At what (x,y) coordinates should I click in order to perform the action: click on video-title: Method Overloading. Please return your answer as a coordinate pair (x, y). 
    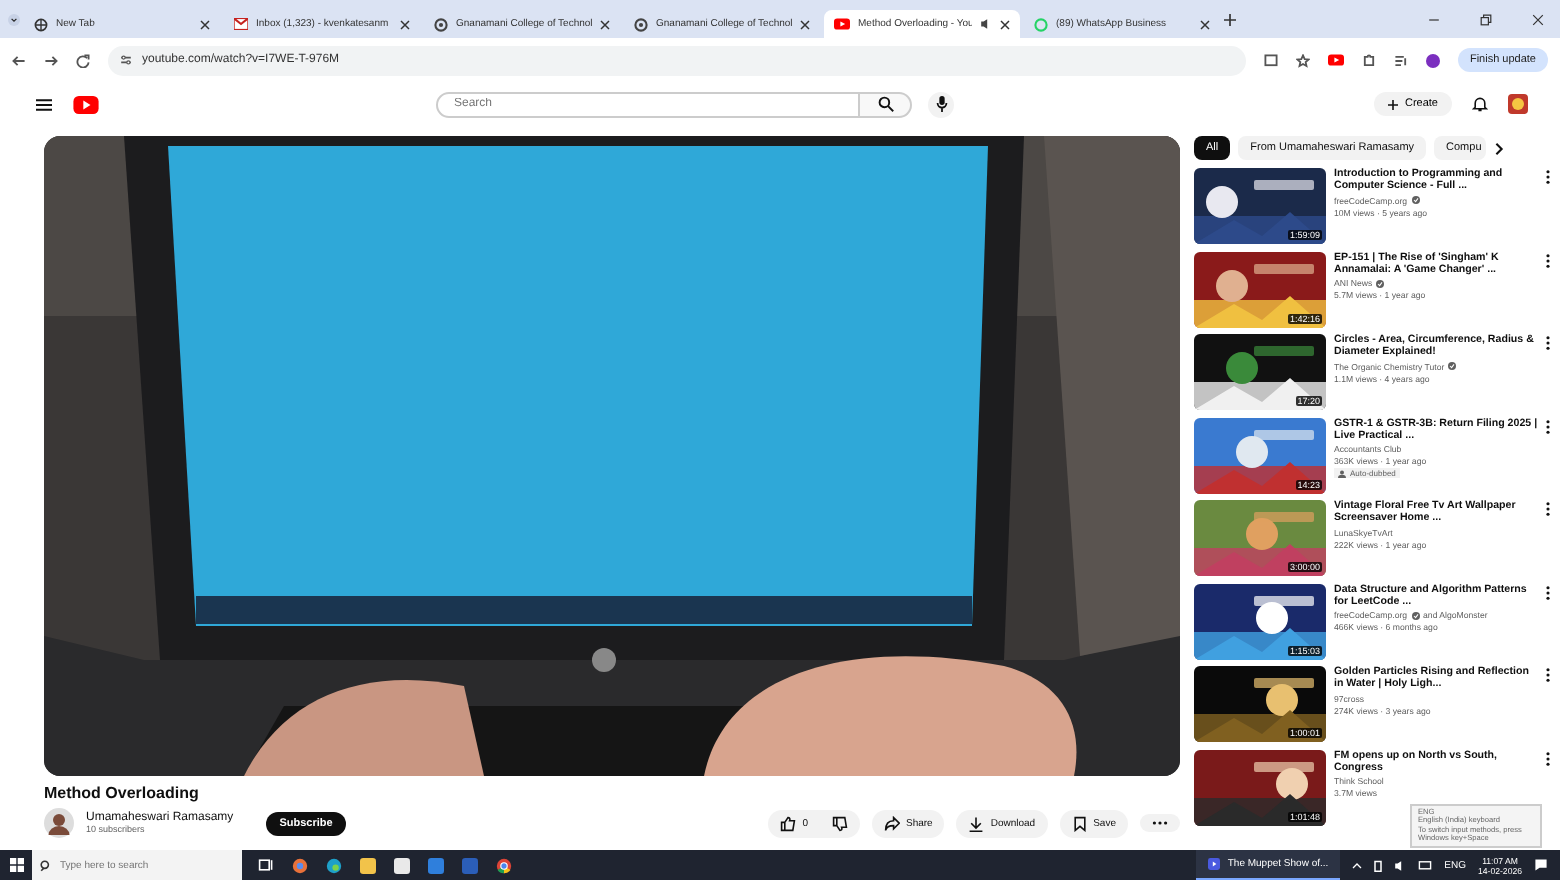
    Looking at the image, I should click on (122, 793).